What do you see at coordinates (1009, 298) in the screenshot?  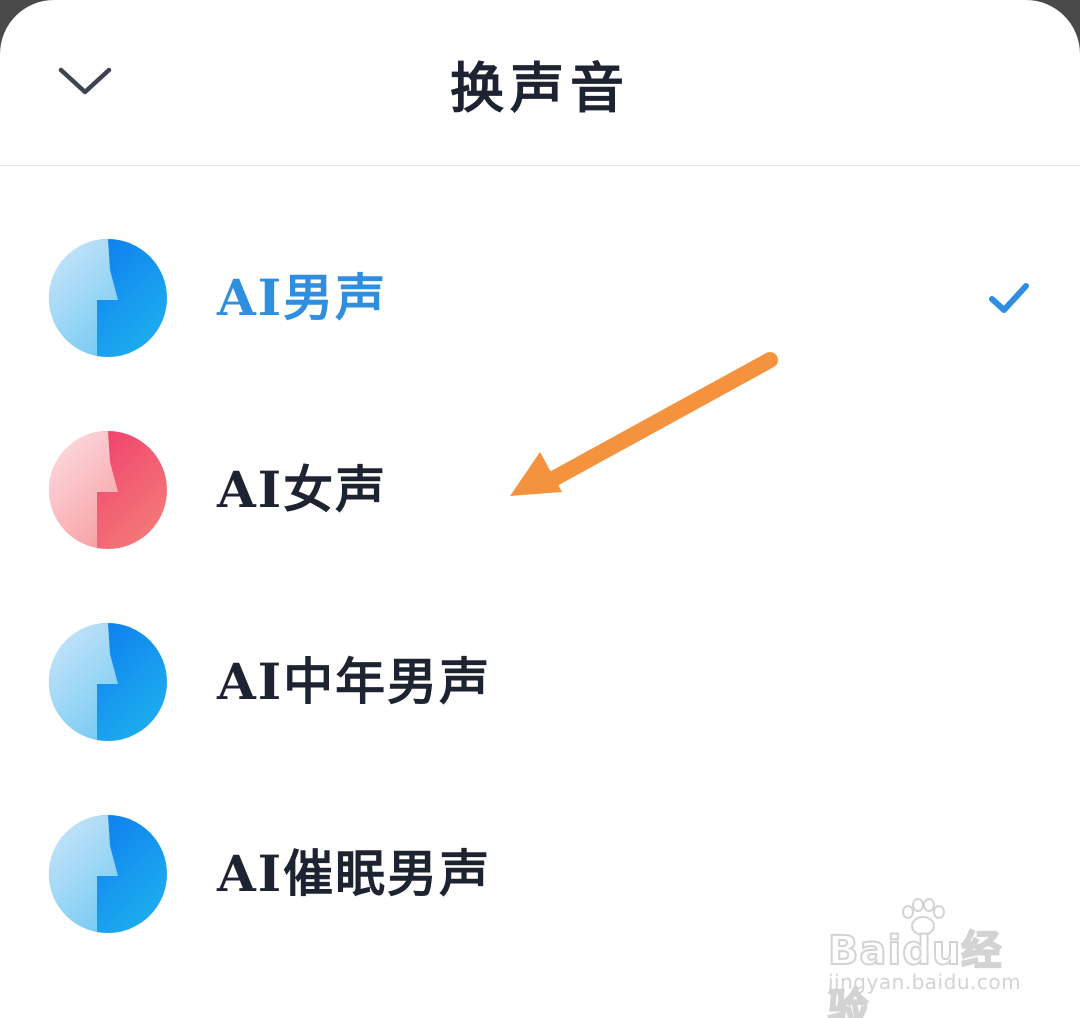 I see `checkmark-icon` at bounding box center [1009, 298].